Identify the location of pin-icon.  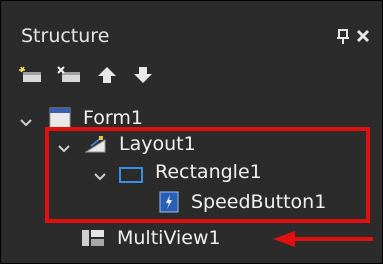
(343, 37).